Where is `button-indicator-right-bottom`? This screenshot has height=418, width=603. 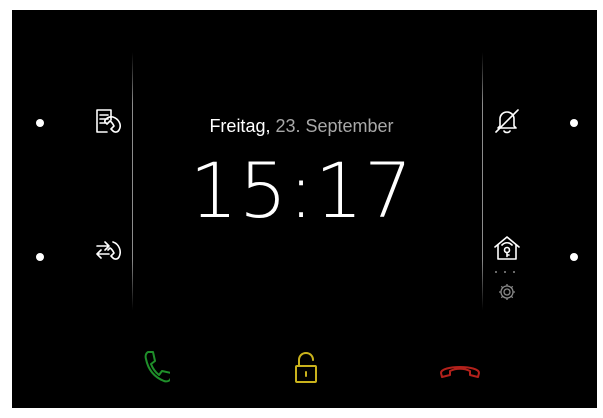 button-indicator-right-bottom is located at coordinates (574, 257).